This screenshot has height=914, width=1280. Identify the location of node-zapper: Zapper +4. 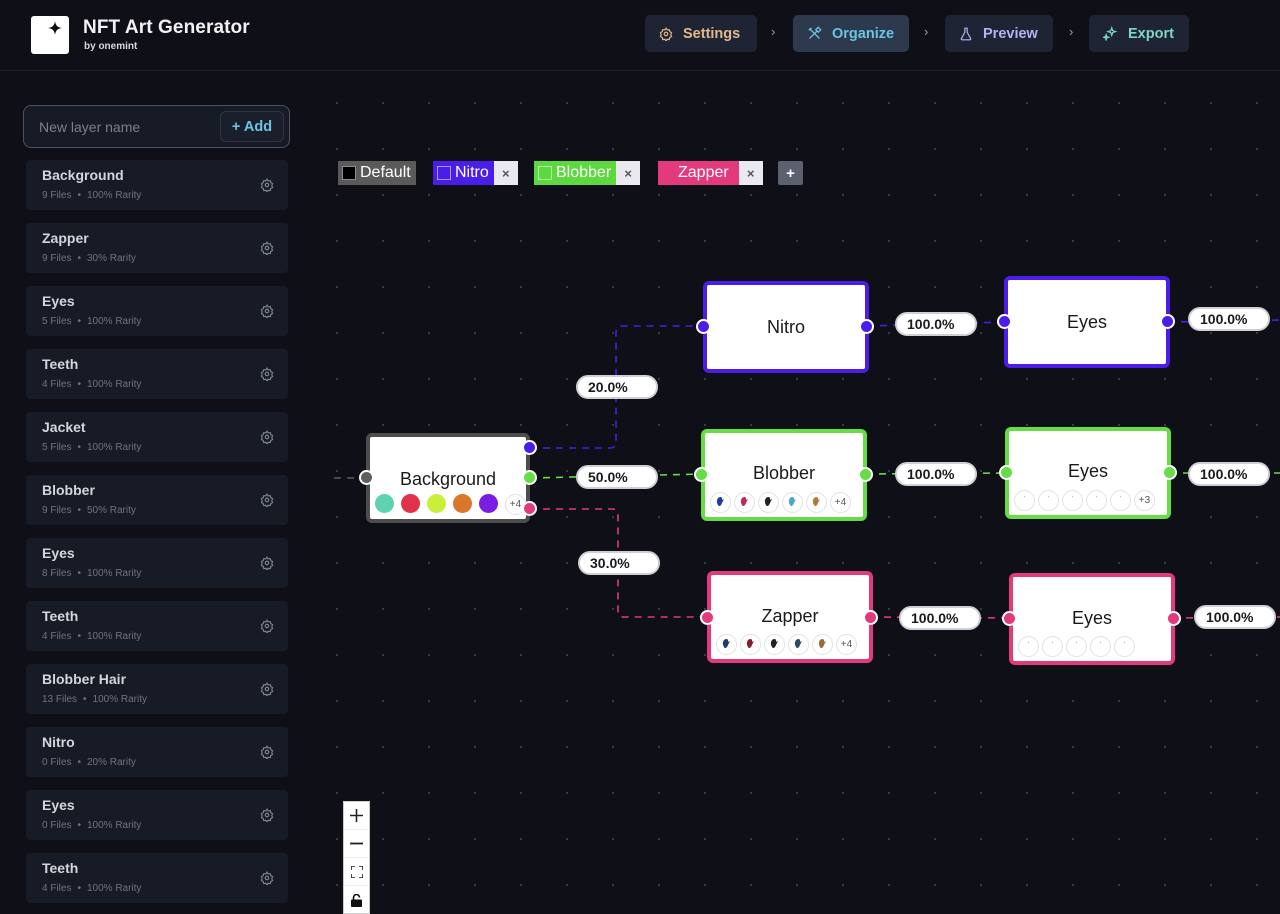
(790, 617).